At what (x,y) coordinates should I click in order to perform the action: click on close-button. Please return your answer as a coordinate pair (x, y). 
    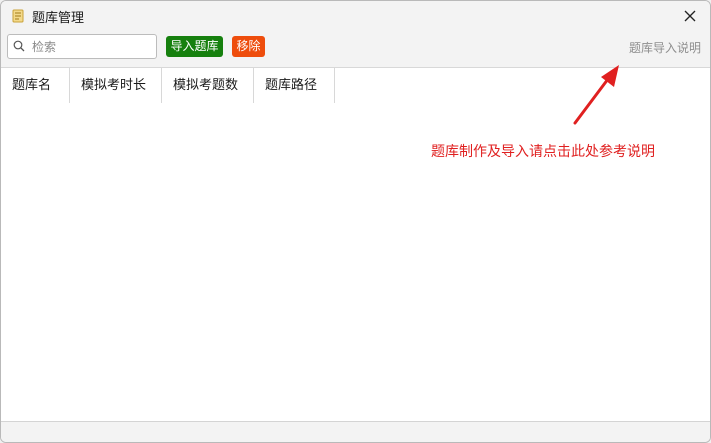
    Looking at the image, I should click on (690, 16).